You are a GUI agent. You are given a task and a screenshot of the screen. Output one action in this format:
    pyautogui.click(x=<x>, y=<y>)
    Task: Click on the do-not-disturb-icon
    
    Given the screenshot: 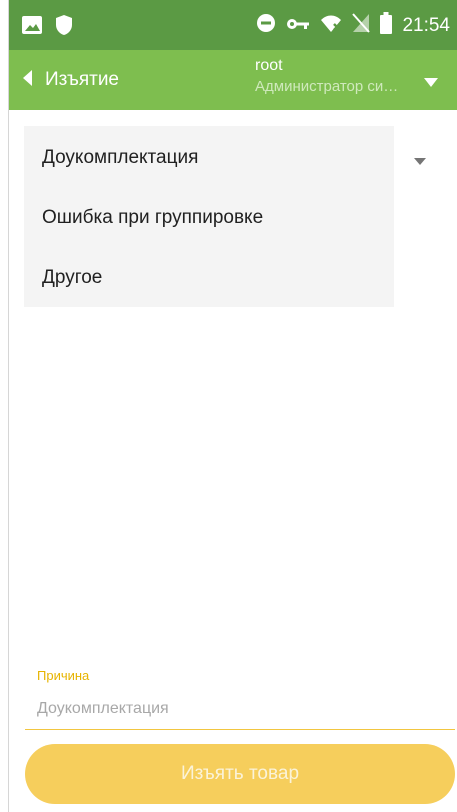 What is the action you would take?
    pyautogui.click(x=266, y=25)
    